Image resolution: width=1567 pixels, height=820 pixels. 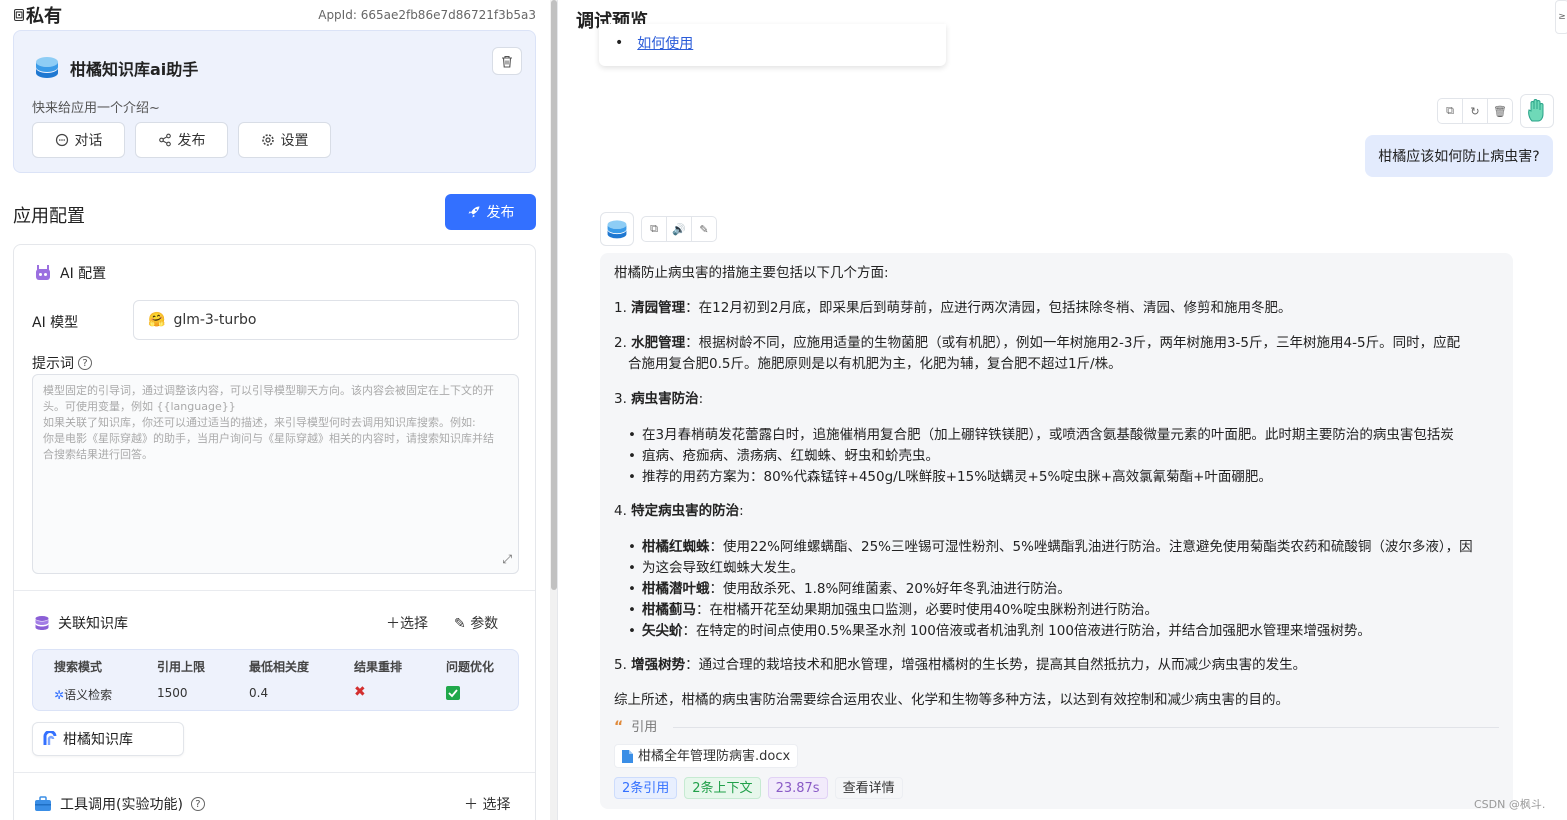 What do you see at coordinates (360, 692) in the screenshot?
I see `rerank-off-icon: ✖` at bounding box center [360, 692].